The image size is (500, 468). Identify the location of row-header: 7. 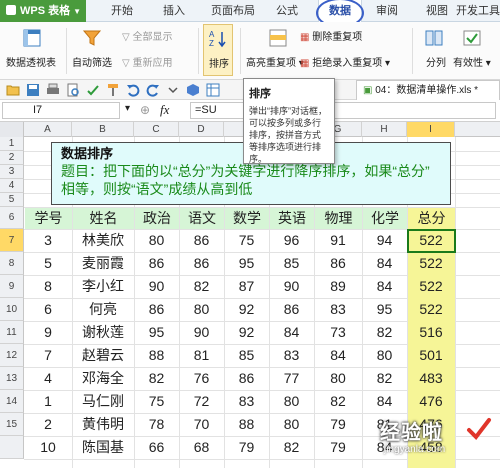
(12, 240).